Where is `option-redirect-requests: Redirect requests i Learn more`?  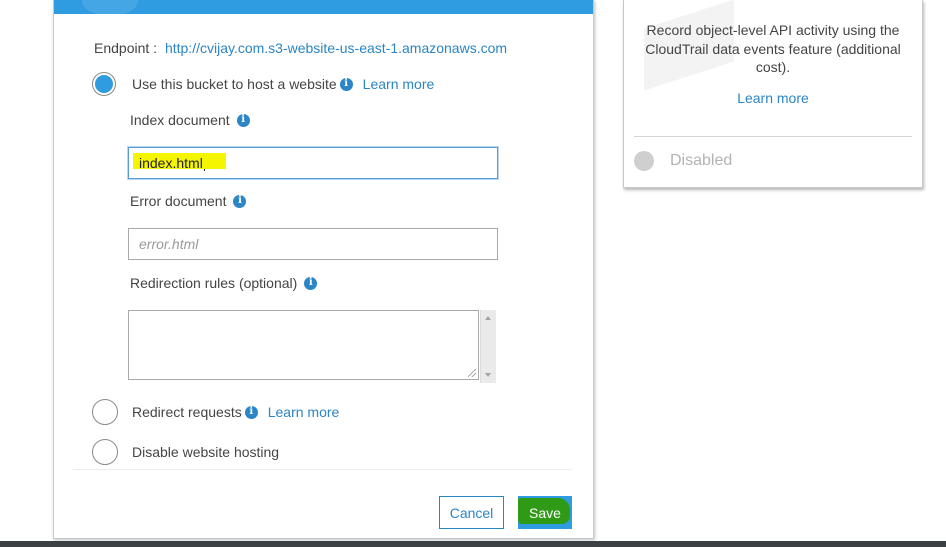 option-redirect-requests: Redirect requests i Learn more is located at coordinates (215, 412).